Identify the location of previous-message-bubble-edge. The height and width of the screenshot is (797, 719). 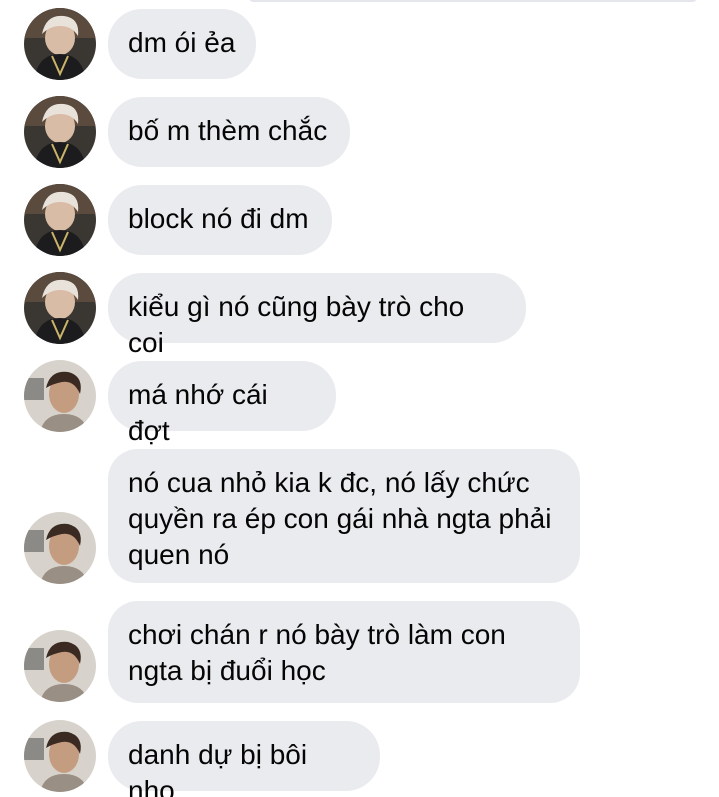
(473, 1).